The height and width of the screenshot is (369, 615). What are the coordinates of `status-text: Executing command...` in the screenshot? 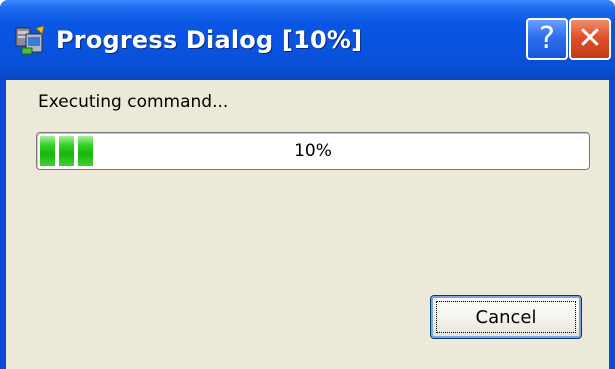 It's located at (133, 102).